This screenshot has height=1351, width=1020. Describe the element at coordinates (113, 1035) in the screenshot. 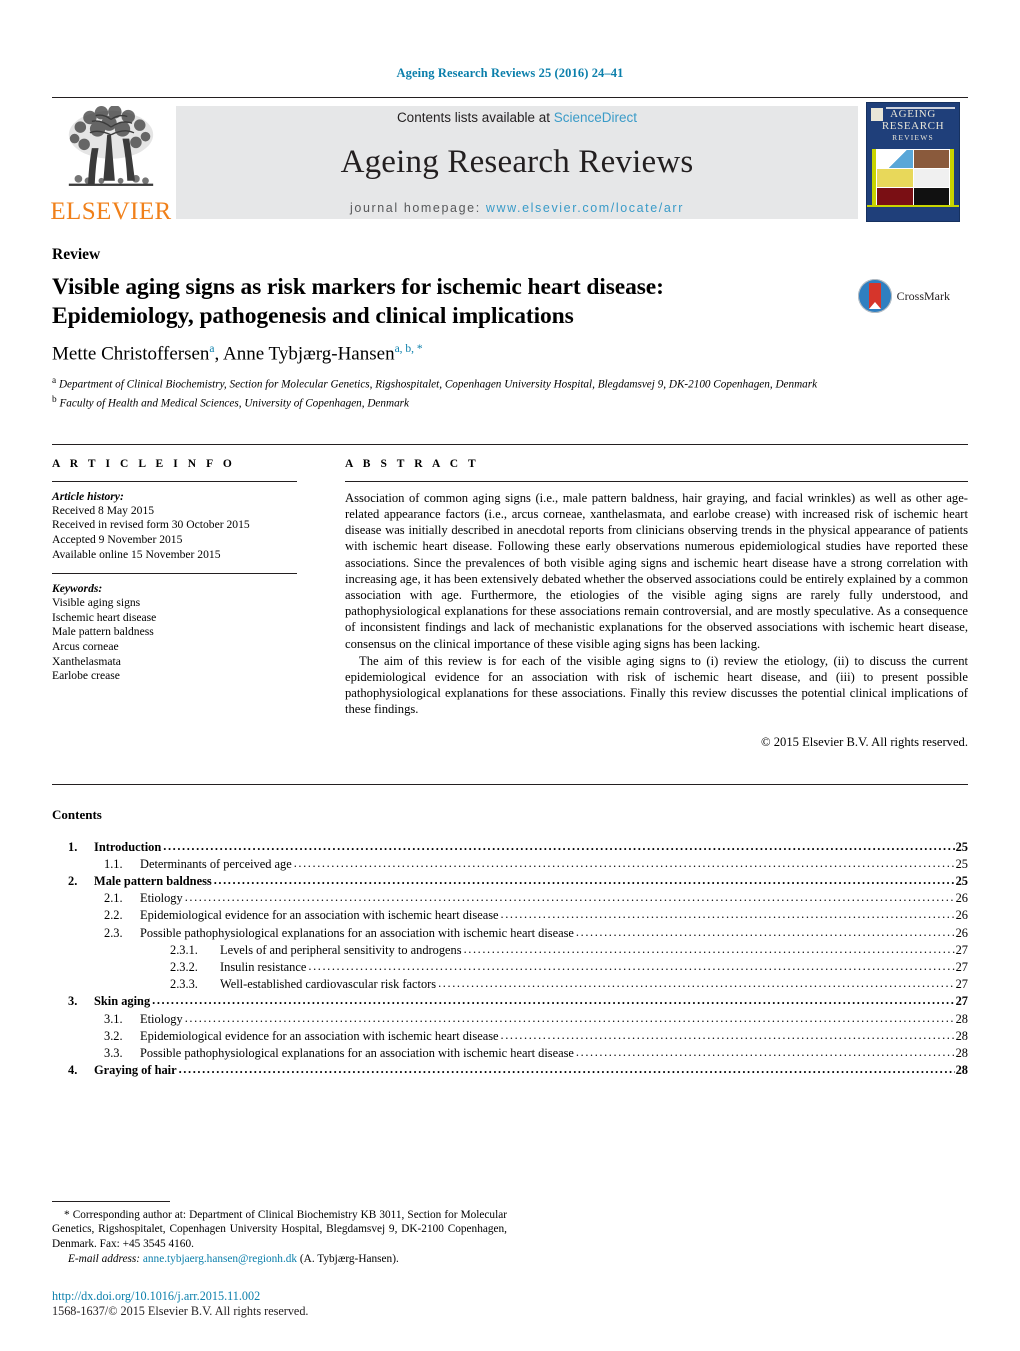

I see `toc-entry-number: 3.2.` at that location.